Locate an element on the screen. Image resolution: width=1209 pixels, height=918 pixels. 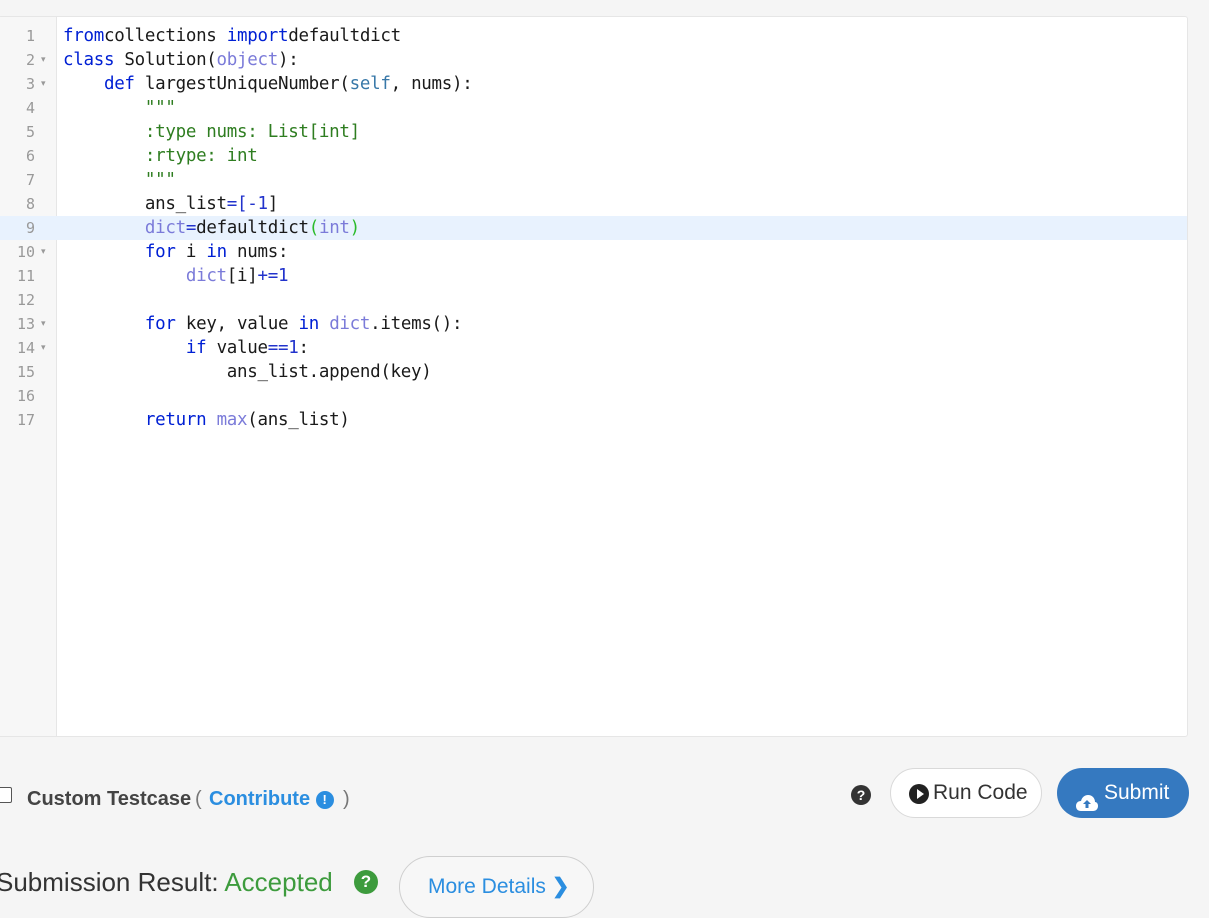
code-token: max is located at coordinates (232, 420).